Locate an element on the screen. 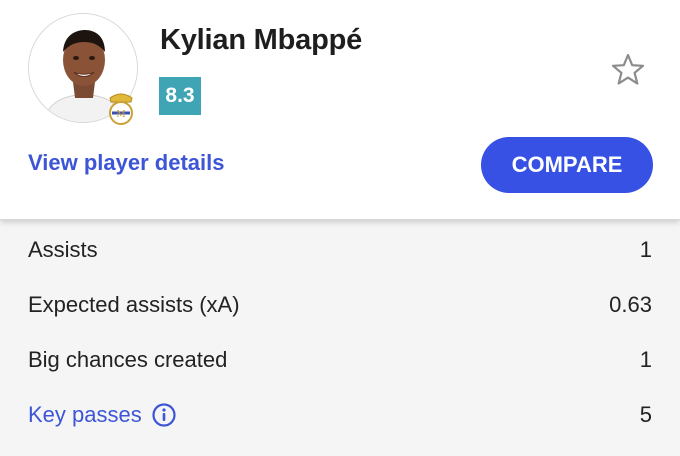 The height and width of the screenshot is (456, 680). compare-button: COMPARE is located at coordinates (567, 165).